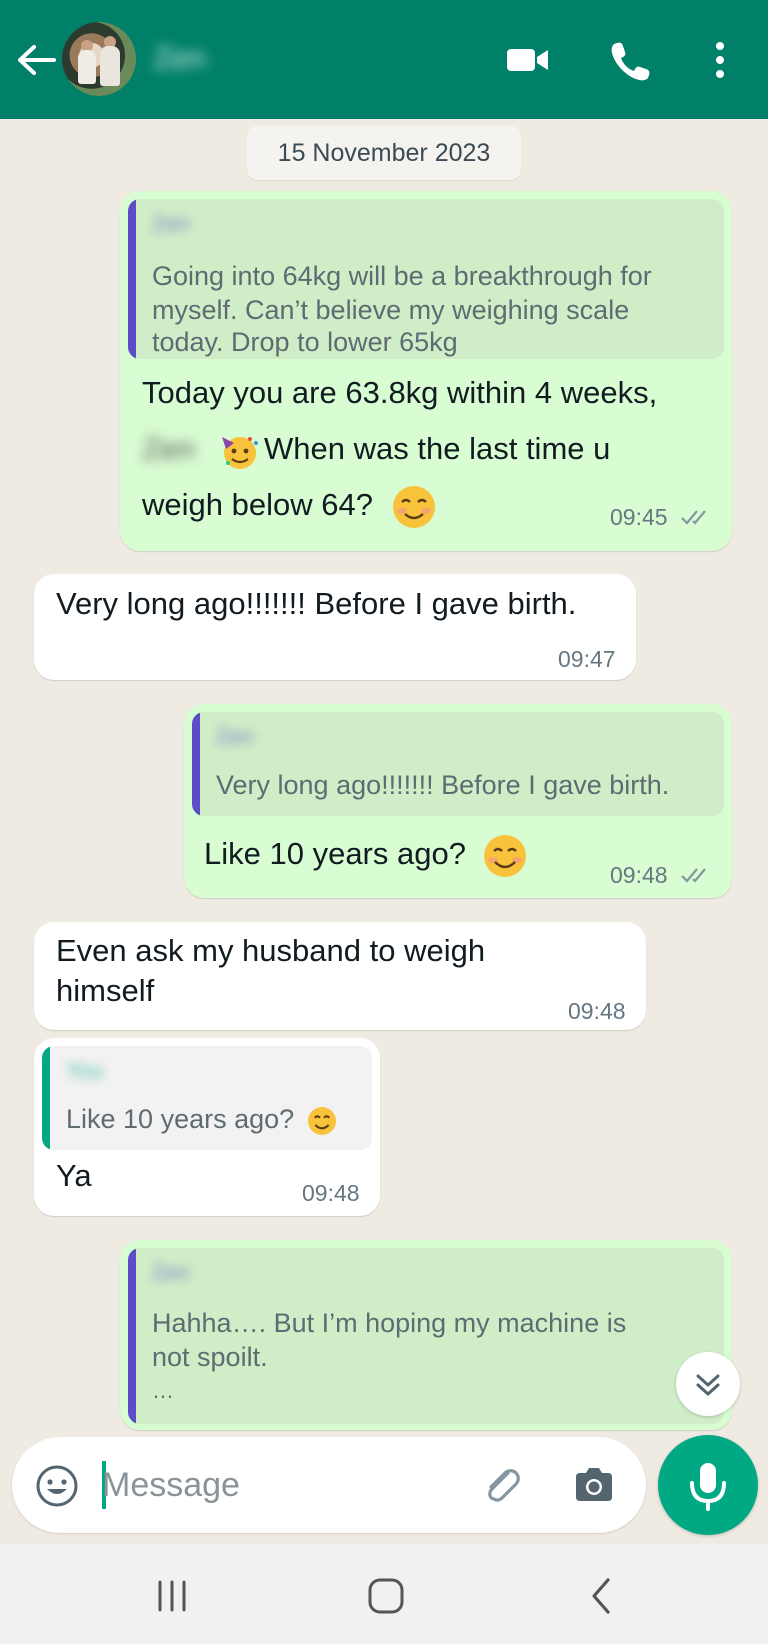 This screenshot has width=768, height=1644. Describe the element at coordinates (74, 1175) in the screenshot. I see `message-text: Ya` at that location.